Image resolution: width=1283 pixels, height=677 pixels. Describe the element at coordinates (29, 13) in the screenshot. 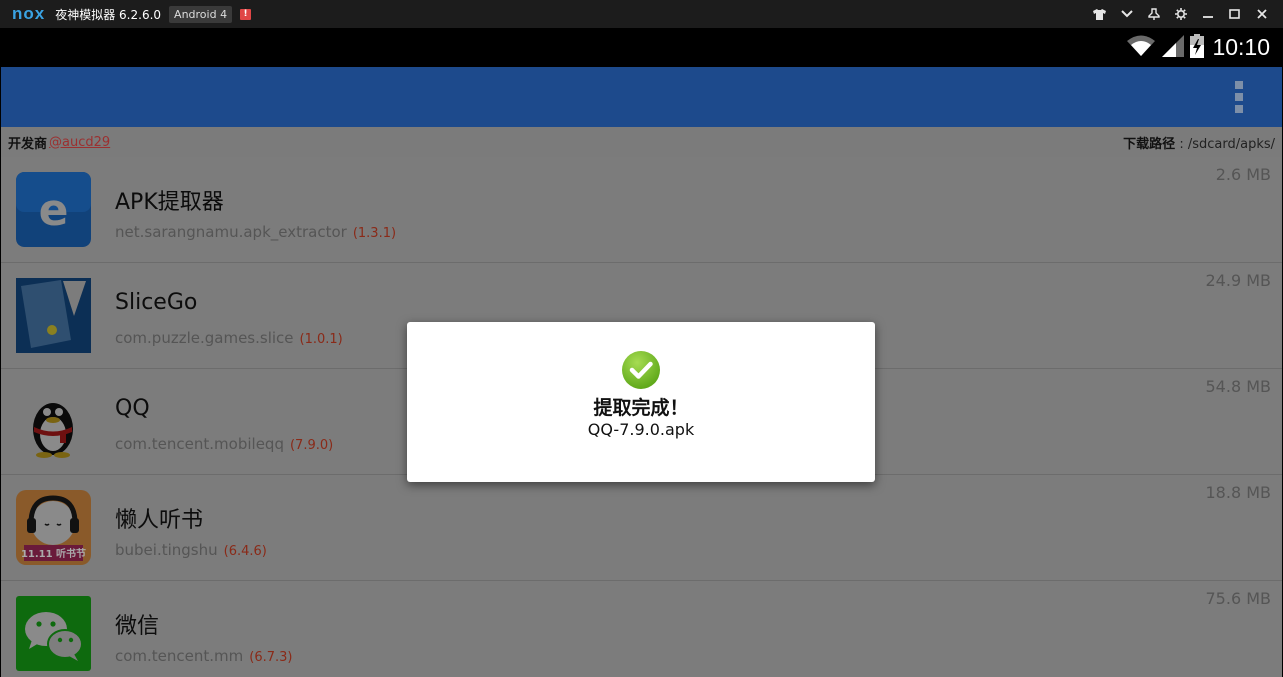

I see `nox-logo: nox` at that location.